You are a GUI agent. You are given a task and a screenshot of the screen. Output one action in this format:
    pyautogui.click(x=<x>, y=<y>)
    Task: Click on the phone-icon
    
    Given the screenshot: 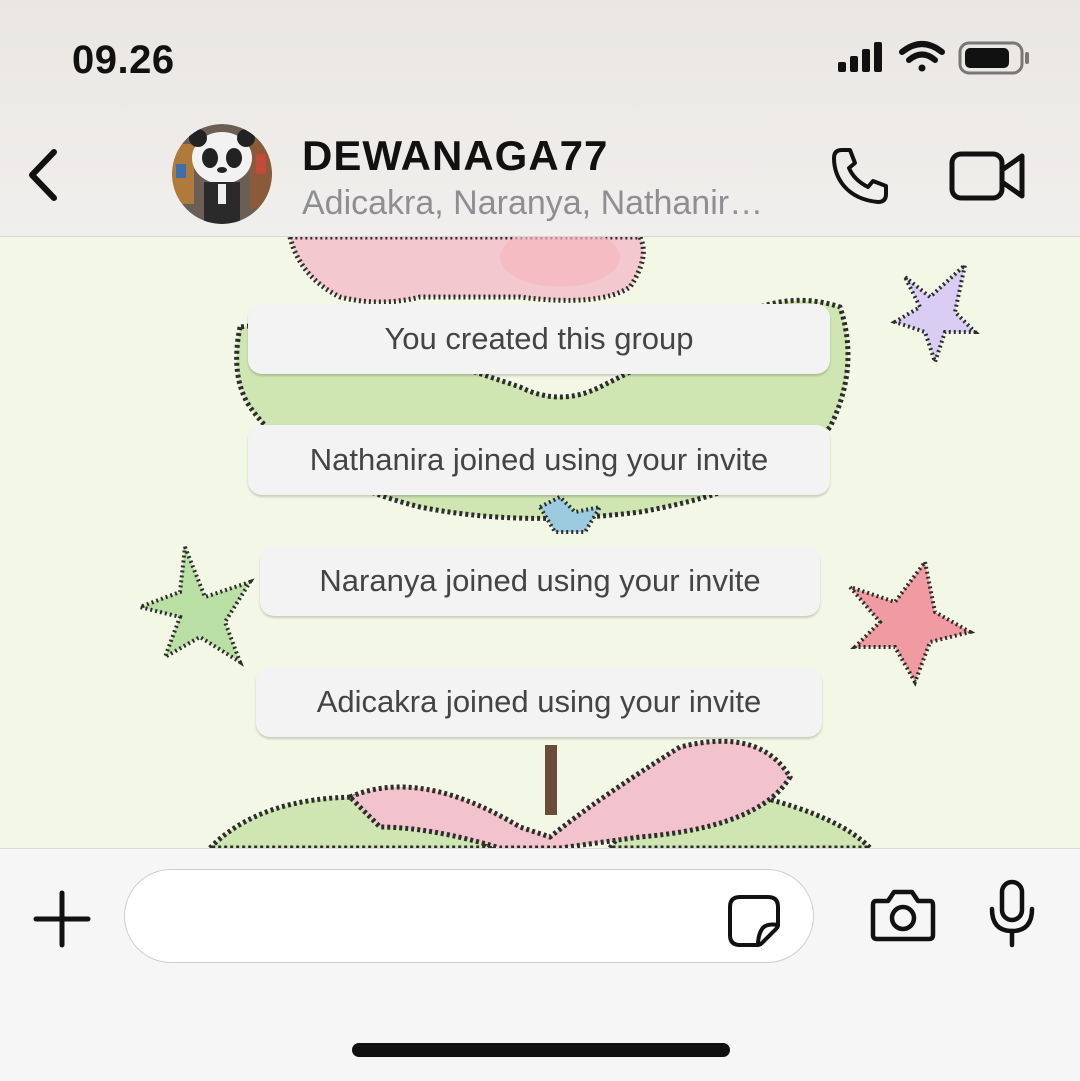 What is the action you would take?
    pyautogui.click(x=860, y=176)
    